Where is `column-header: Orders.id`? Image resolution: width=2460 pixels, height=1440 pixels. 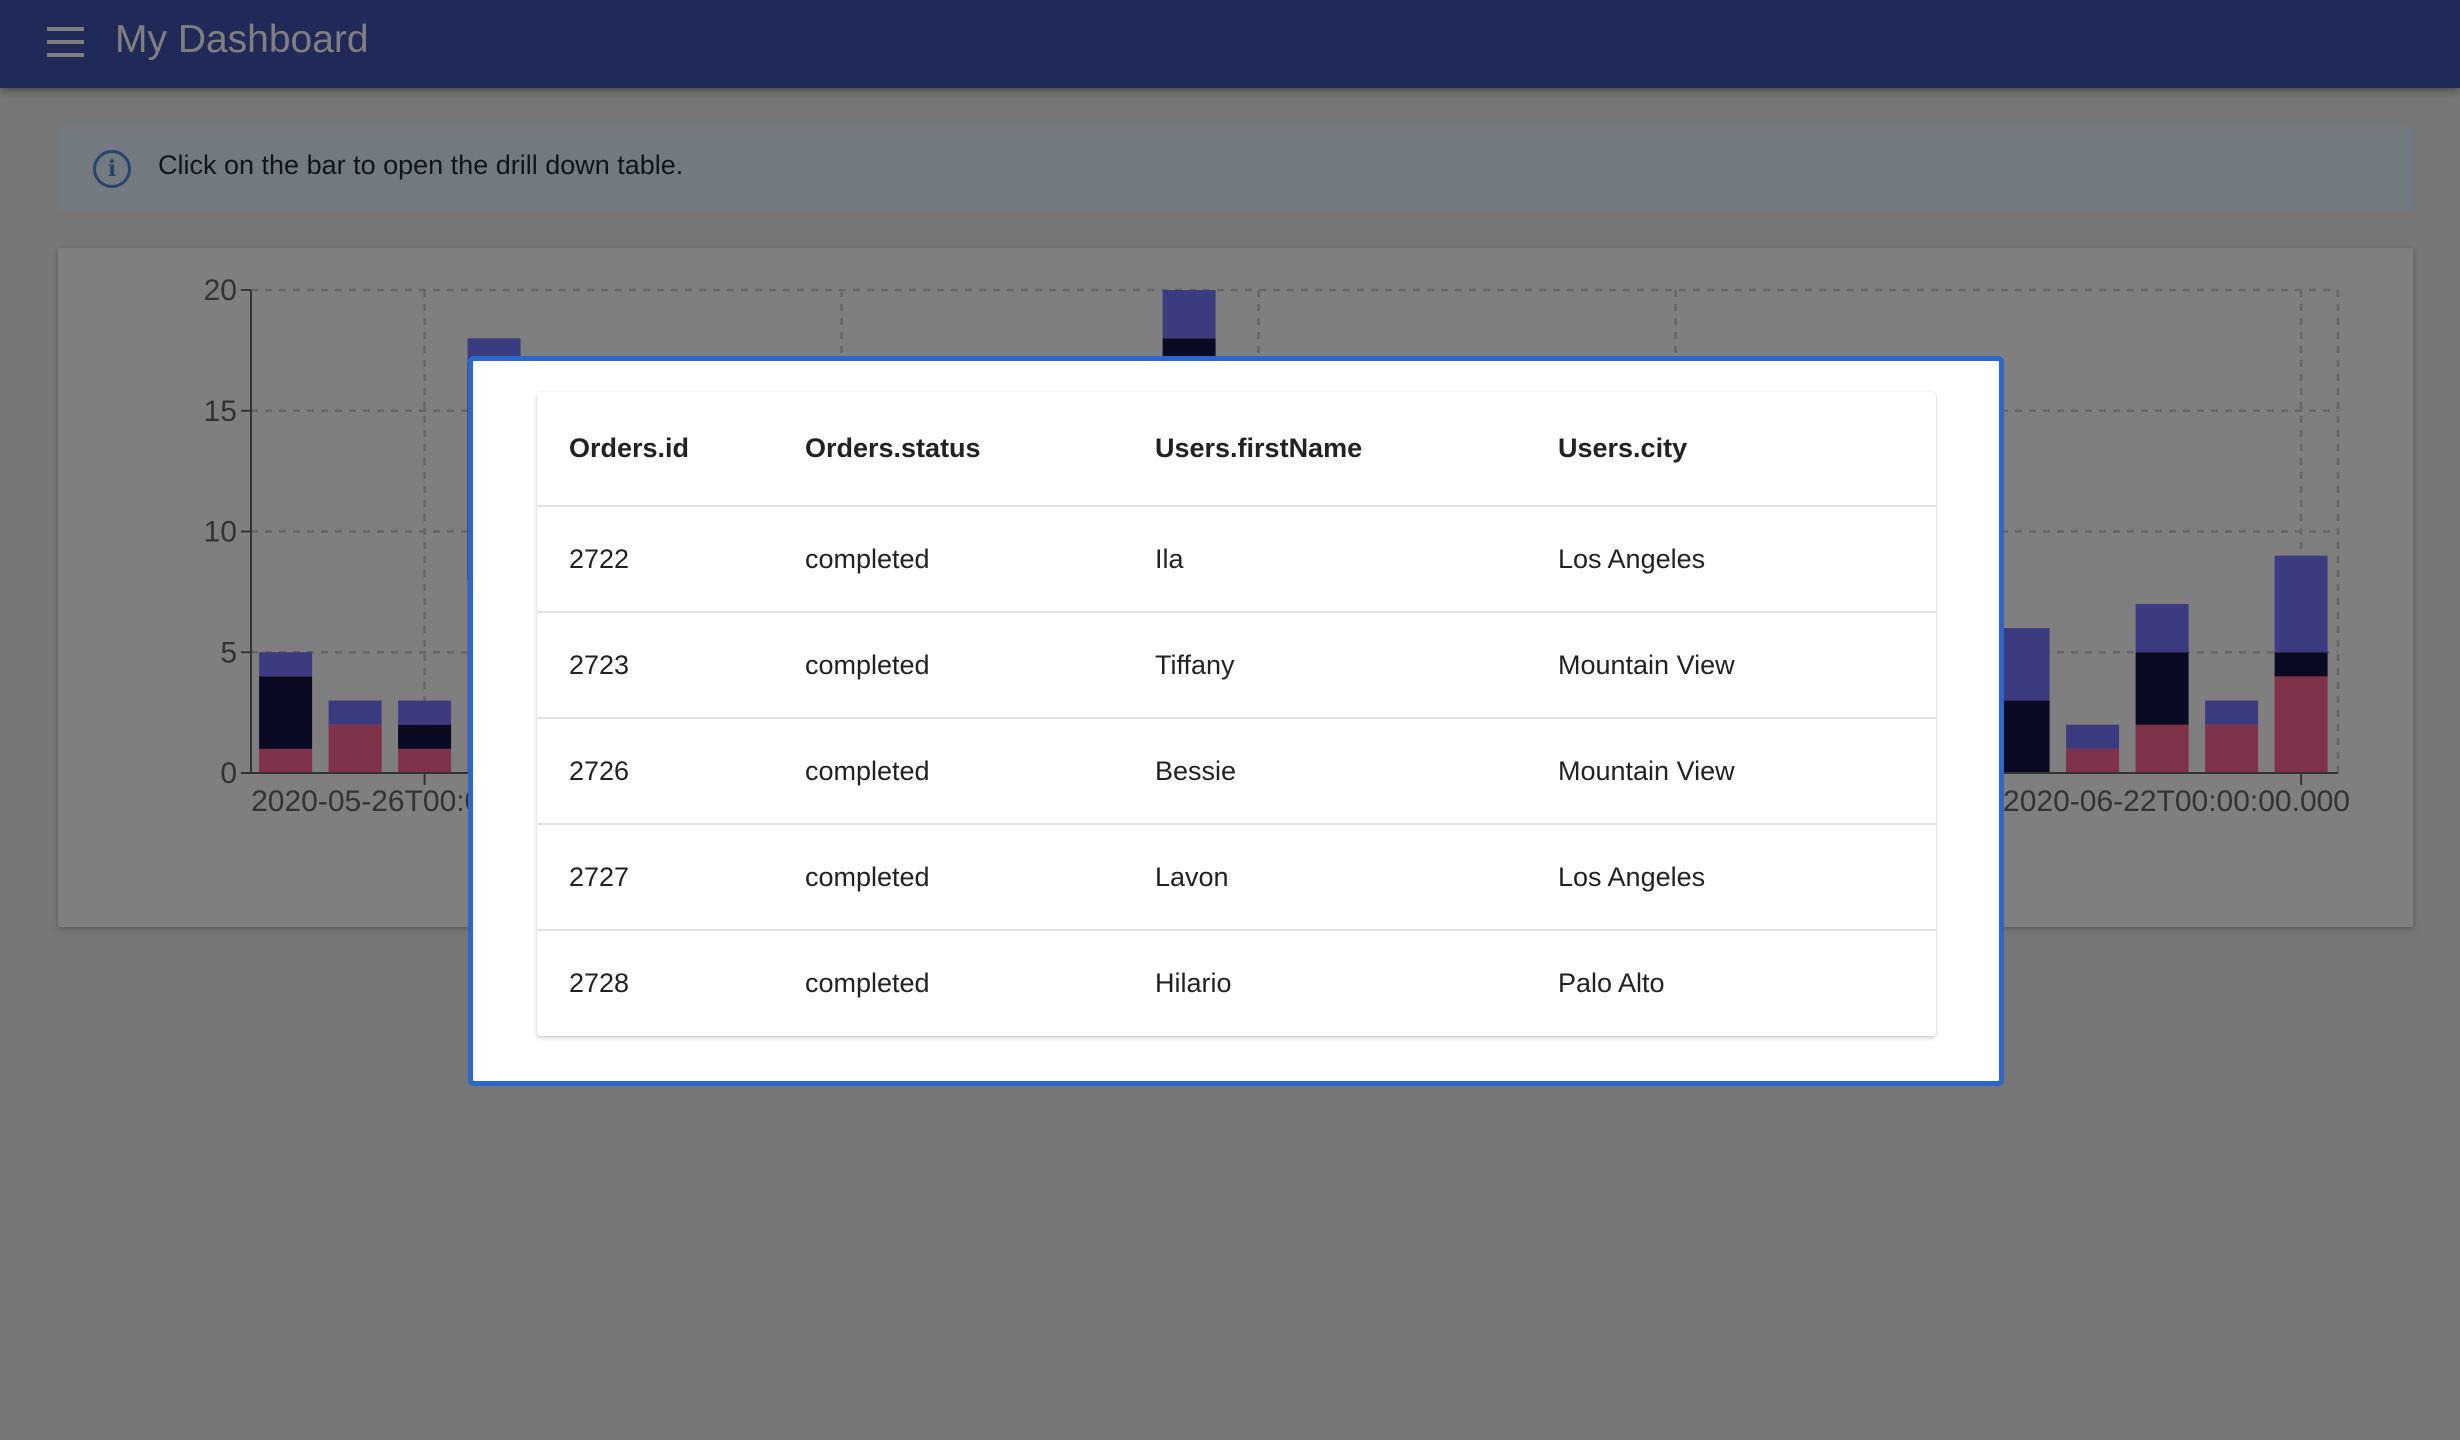
column-header: Orders.id is located at coordinates (671, 449).